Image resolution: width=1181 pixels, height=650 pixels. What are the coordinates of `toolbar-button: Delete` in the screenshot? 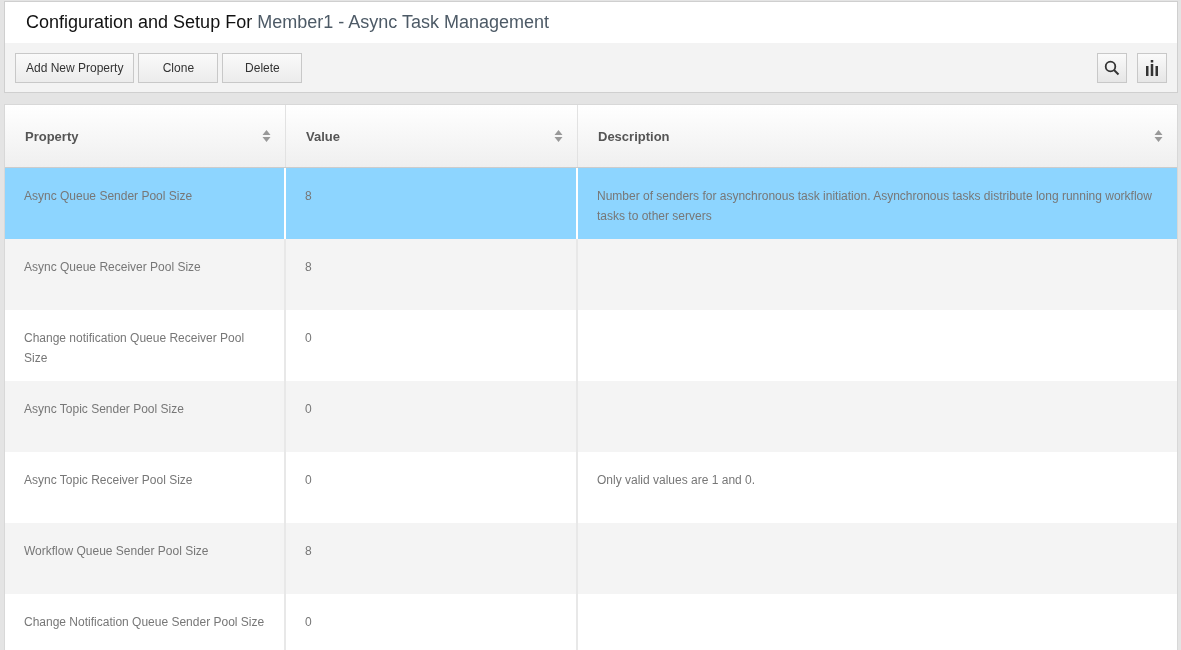 It's located at (262, 67).